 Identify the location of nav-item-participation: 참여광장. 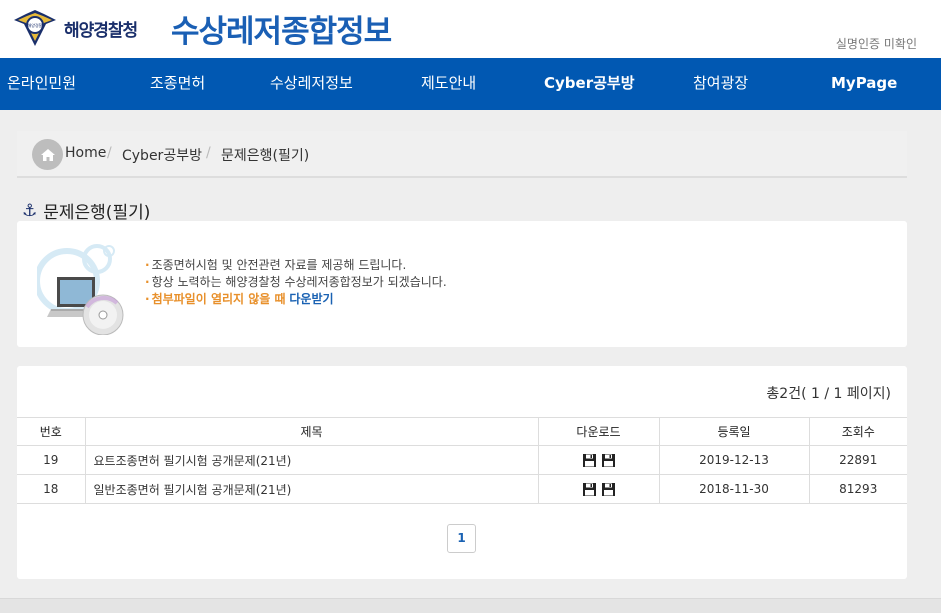
(720, 84).